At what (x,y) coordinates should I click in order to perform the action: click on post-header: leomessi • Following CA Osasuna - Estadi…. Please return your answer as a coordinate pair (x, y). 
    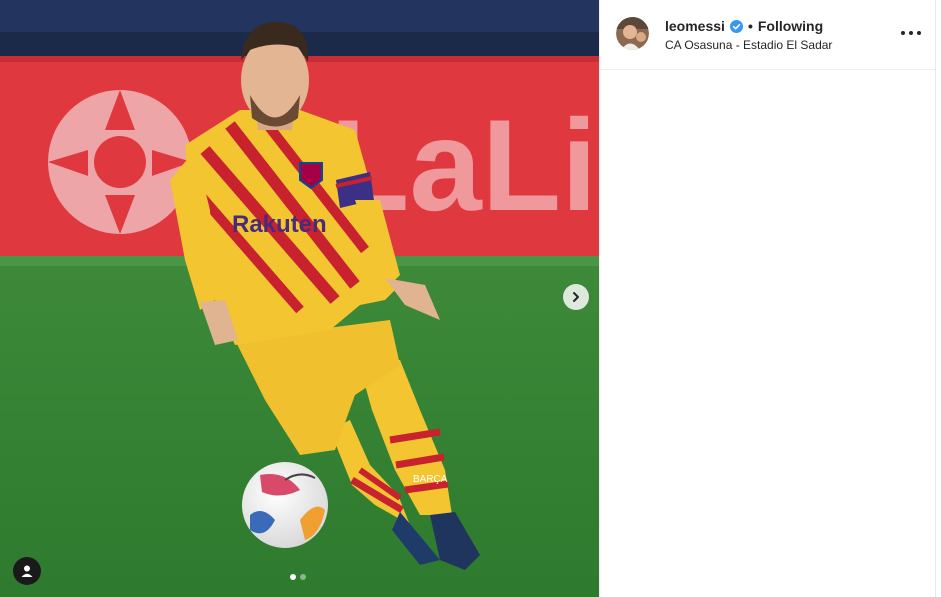
    Looking at the image, I should click on (768, 35).